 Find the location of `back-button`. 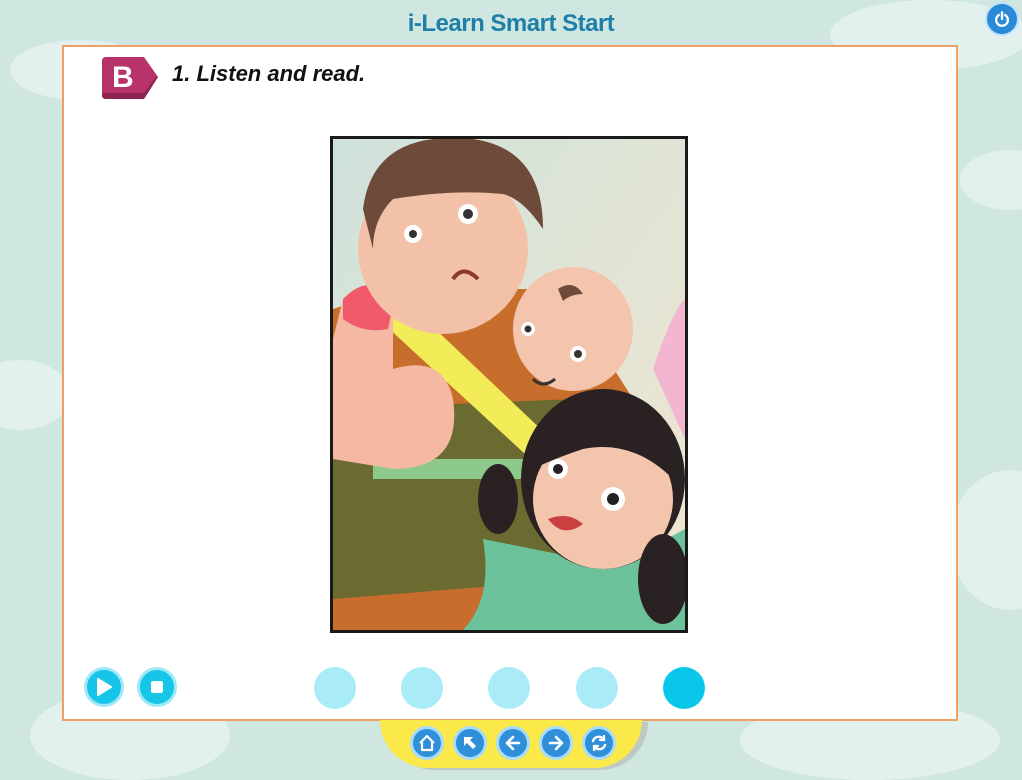

back-button is located at coordinates (513, 743).